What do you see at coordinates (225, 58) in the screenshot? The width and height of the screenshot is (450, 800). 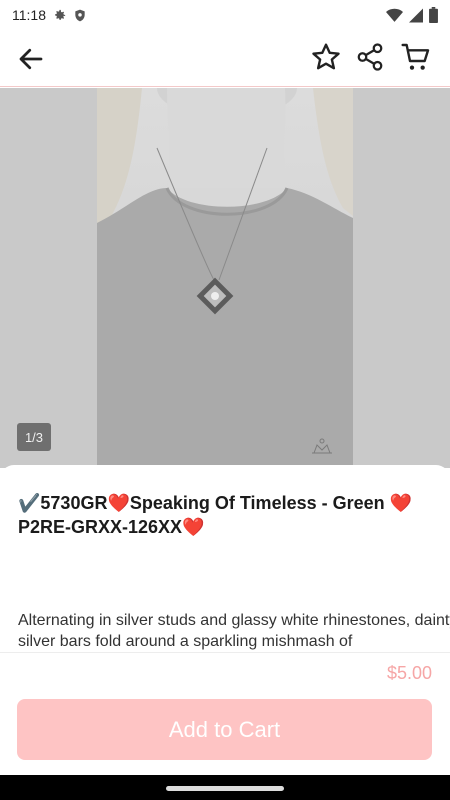 I see `app-bar` at bounding box center [225, 58].